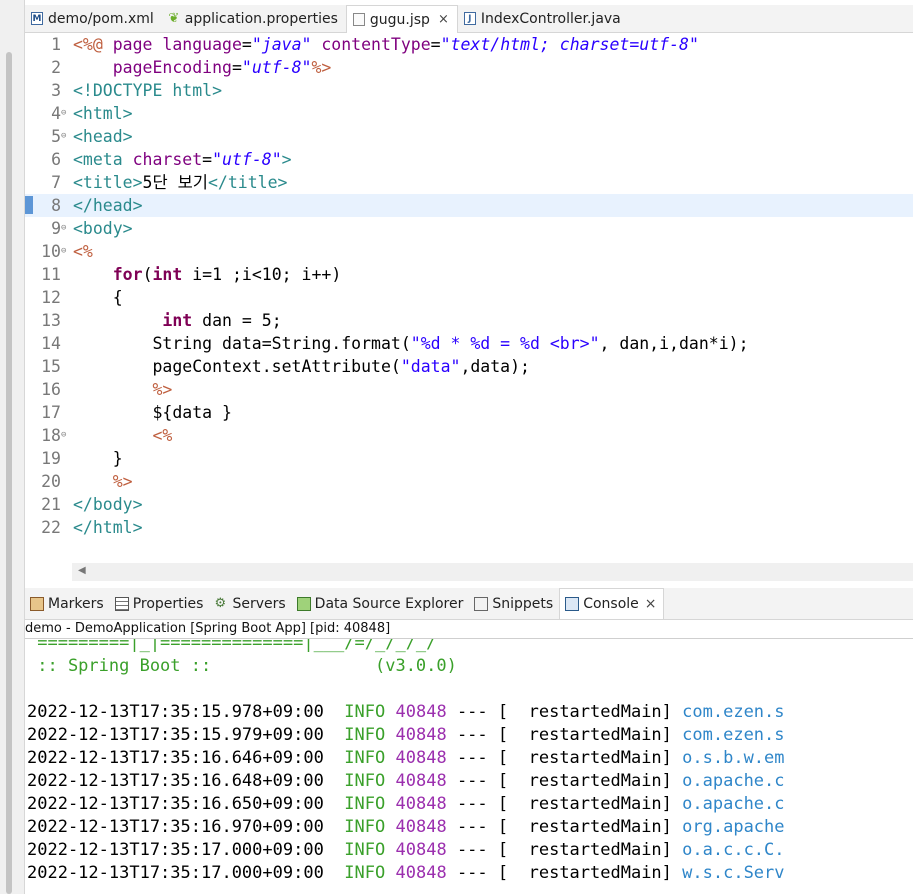 The width and height of the screenshot is (913, 894). I want to click on code-line: 18 ⊖ <%, so click(469, 435).